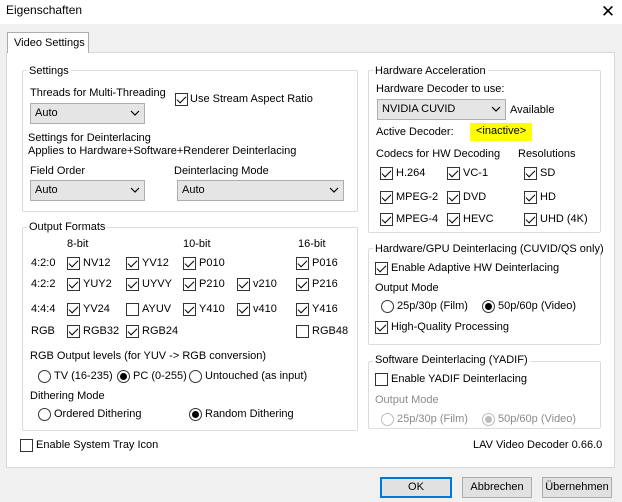 This screenshot has width=622, height=502. Describe the element at coordinates (96, 309) in the screenshot. I see `yv24-label: YV24` at that location.